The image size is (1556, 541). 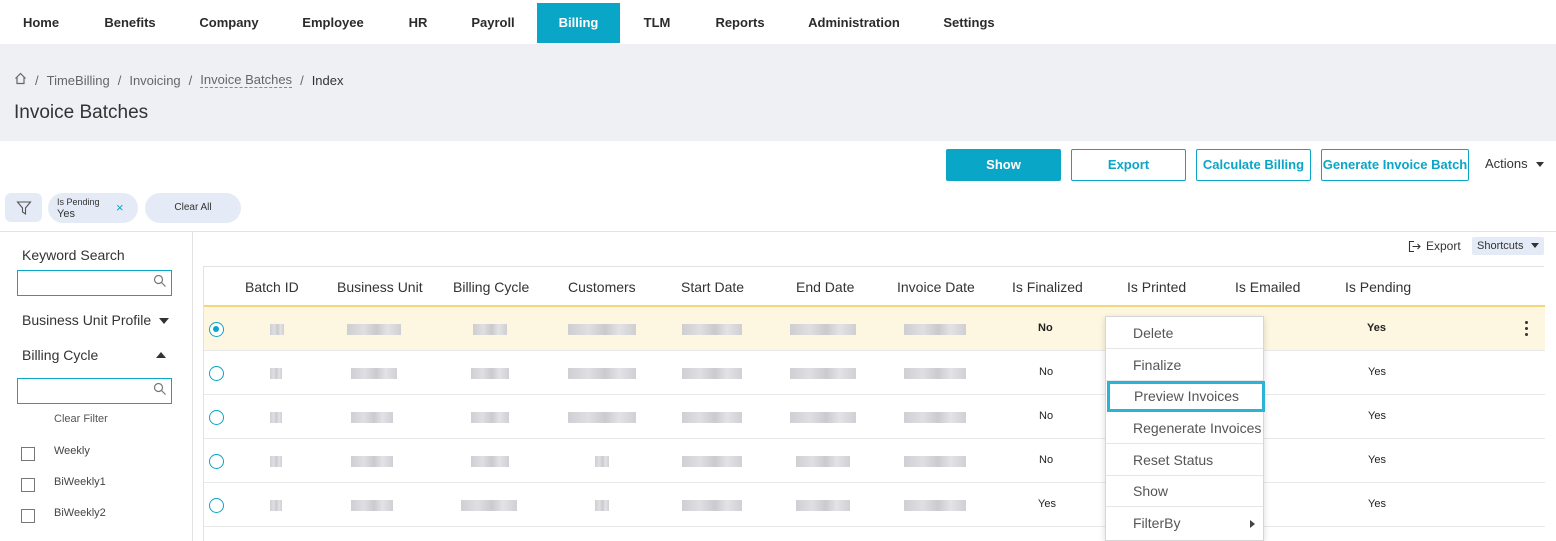 I want to click on option-label: BiWeekly1, so click(x=80, y=482).